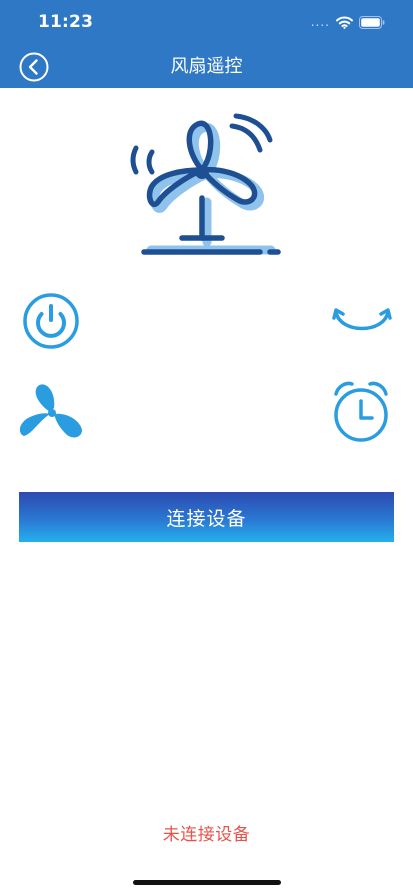 The height and width of the screenshot is (895, 413). I want to click on fan-speed-button, so click(52, 413).